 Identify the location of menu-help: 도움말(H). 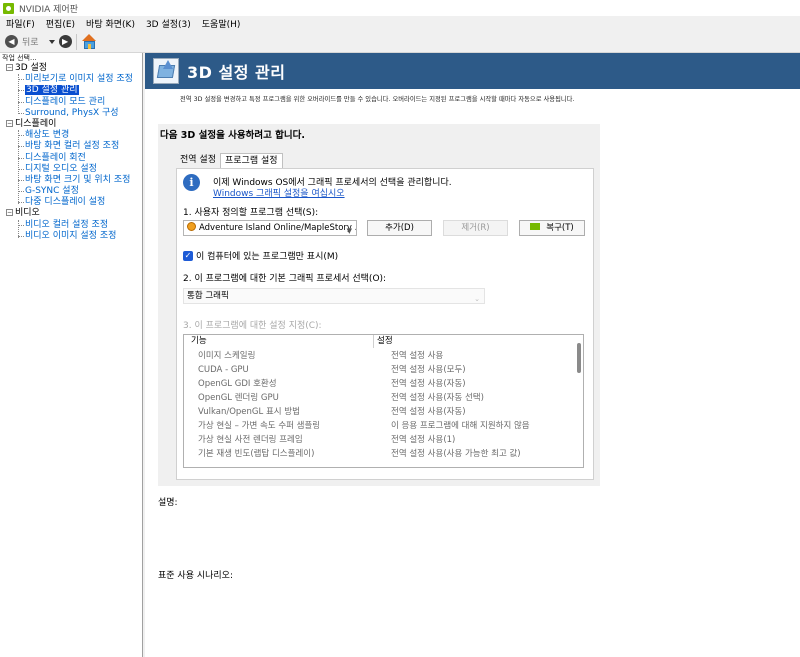
(221, 23).